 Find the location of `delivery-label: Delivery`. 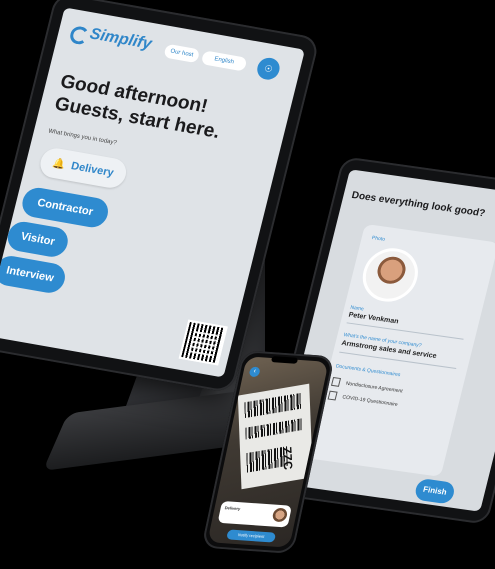

delivery-label: Delivery is located at coordinates (92, 170).